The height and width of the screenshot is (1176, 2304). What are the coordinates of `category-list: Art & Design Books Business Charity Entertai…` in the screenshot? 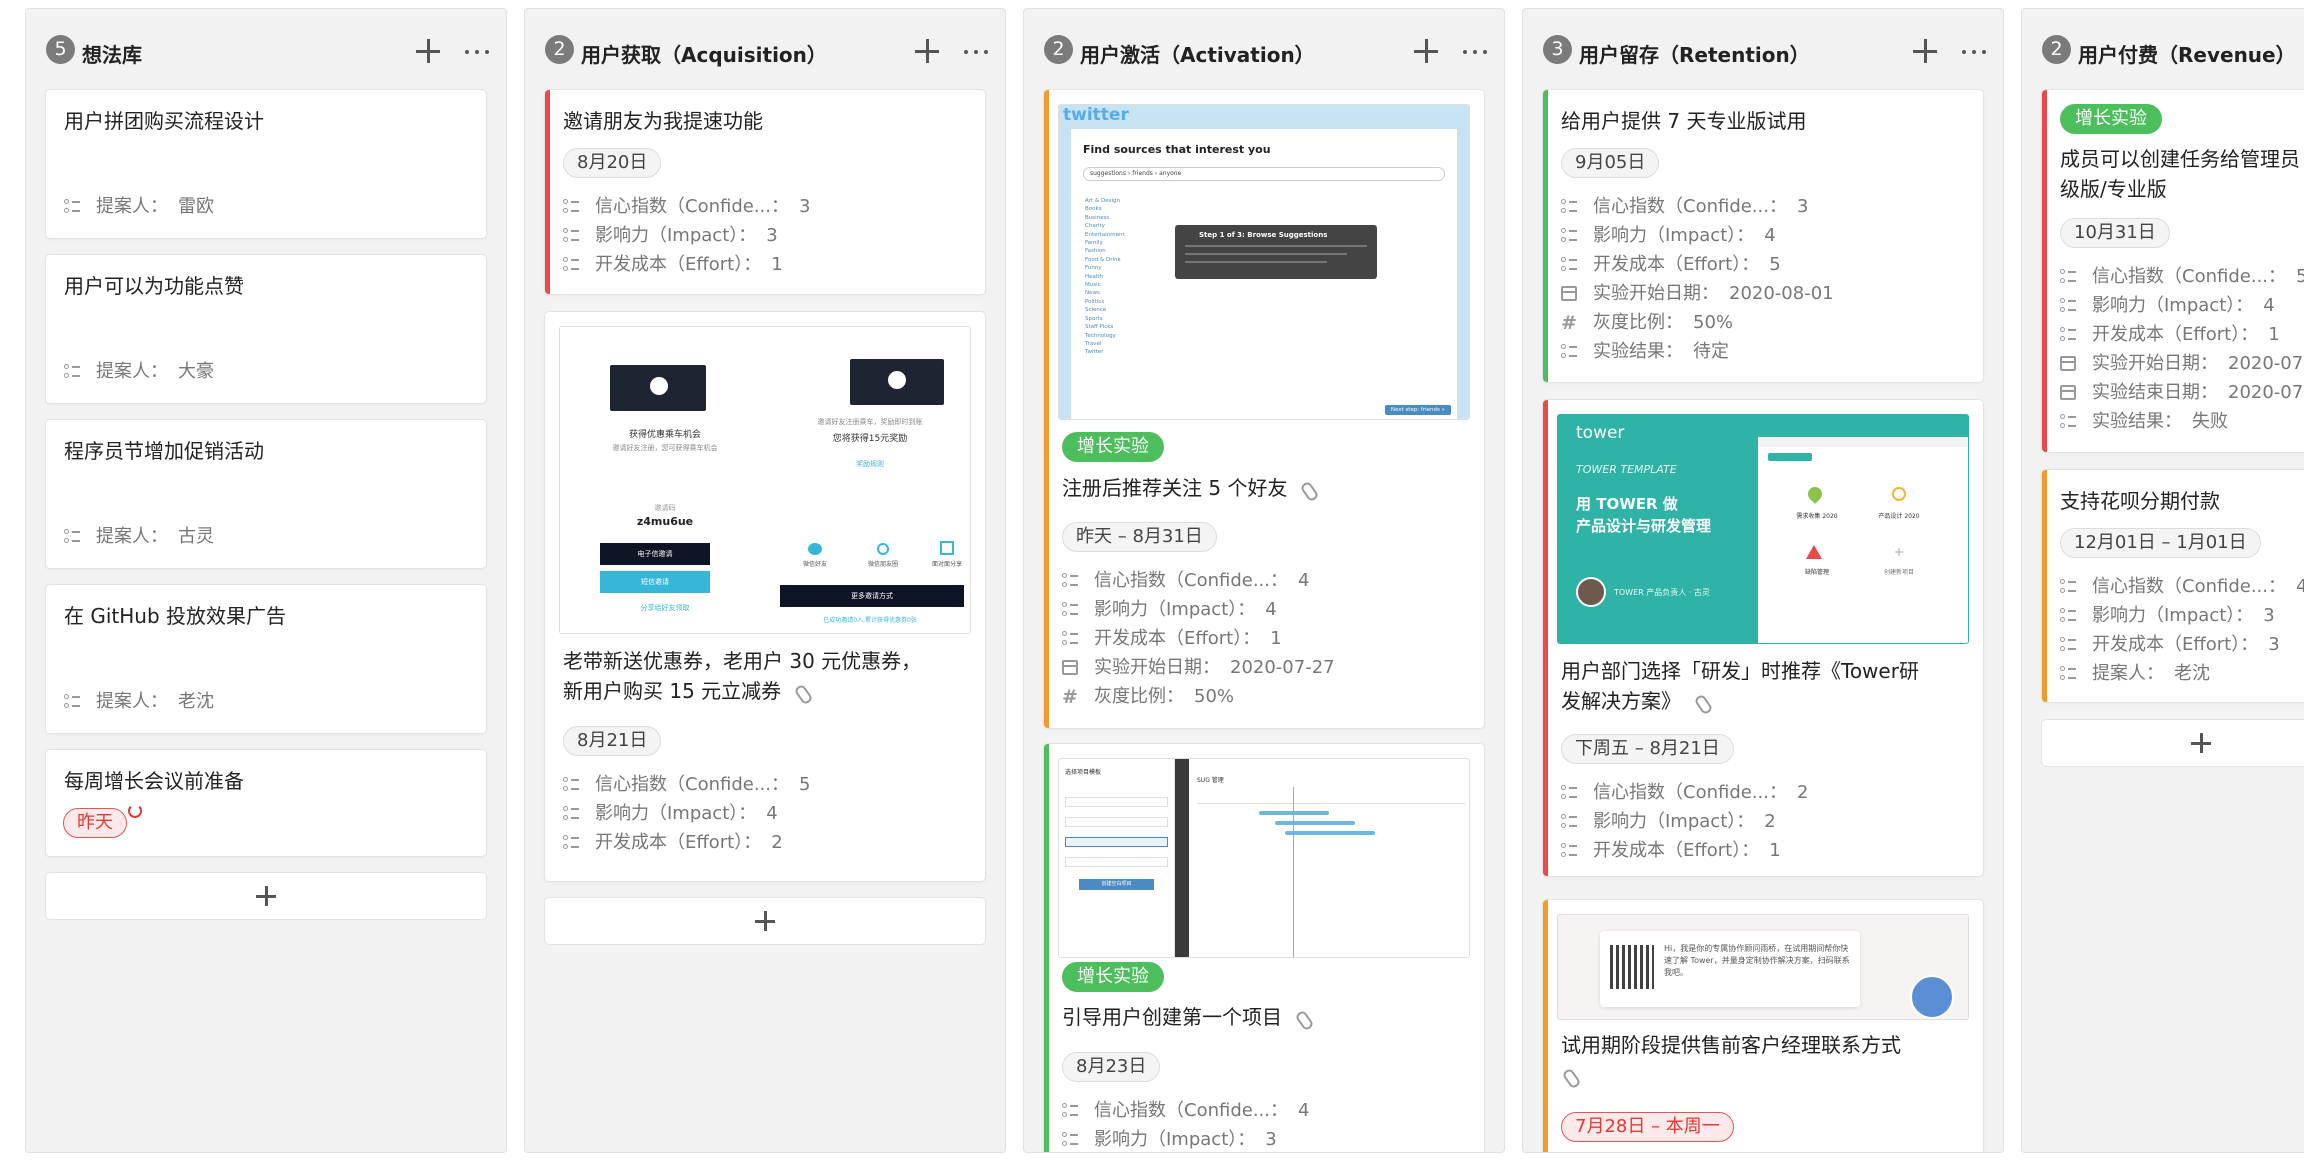 It's located at (1115, 277).